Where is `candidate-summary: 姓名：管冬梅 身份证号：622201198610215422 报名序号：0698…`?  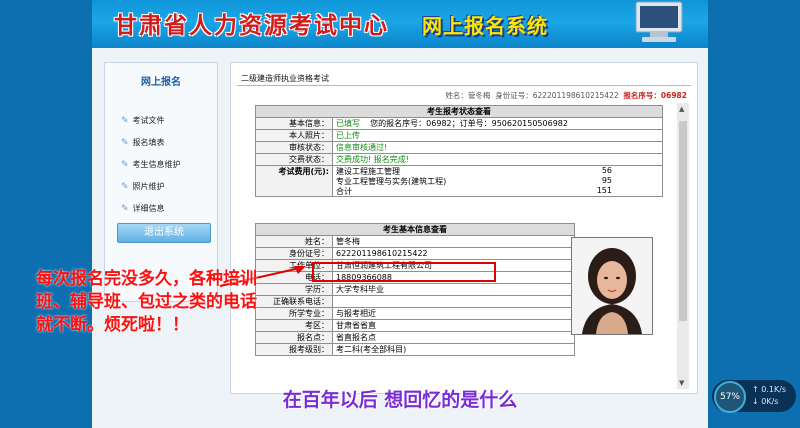
candidate-summary: 姓名：管冬梅 身份证号：622201198610215422 报名序号：0698… is located at coordinates (566, 95).